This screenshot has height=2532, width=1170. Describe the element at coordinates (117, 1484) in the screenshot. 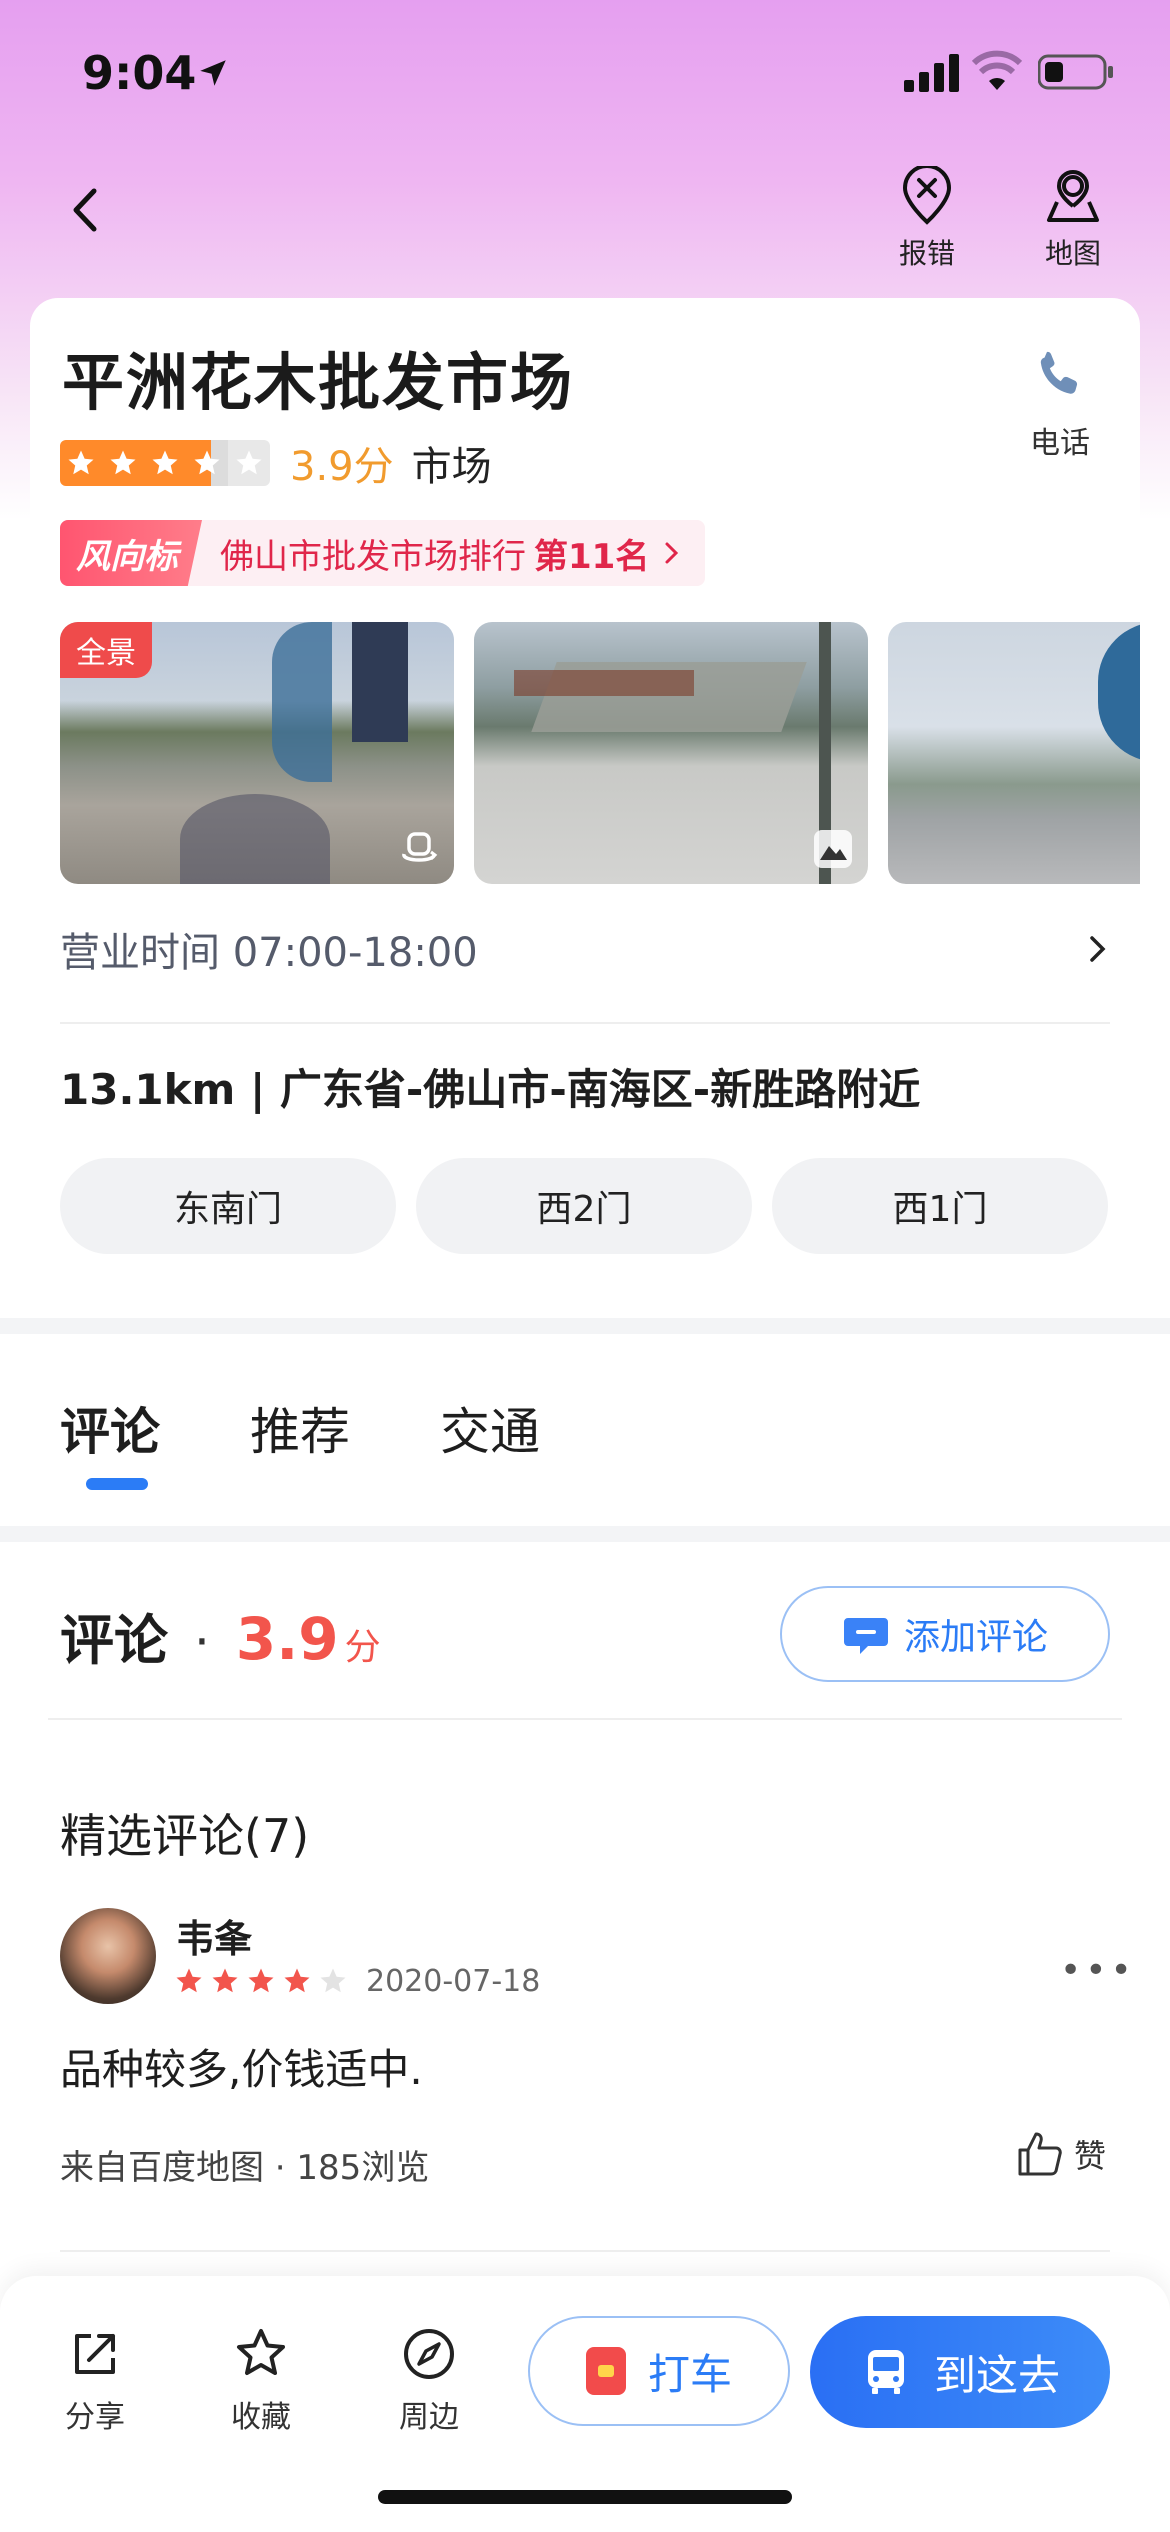

I see `active-tab-indicator` at that location.